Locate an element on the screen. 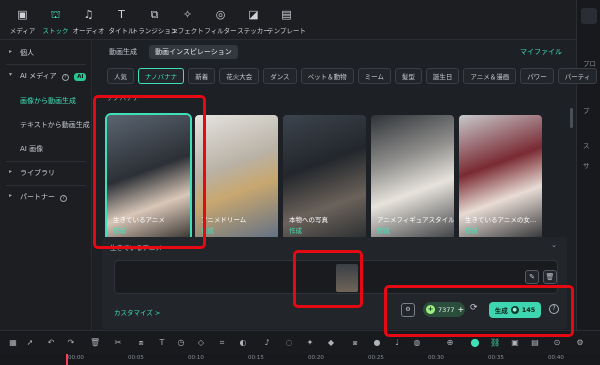 This screenshot has height=365, width=600. template-card: 生きているアニメの女… 作成 is located at coordinates (500, 177).